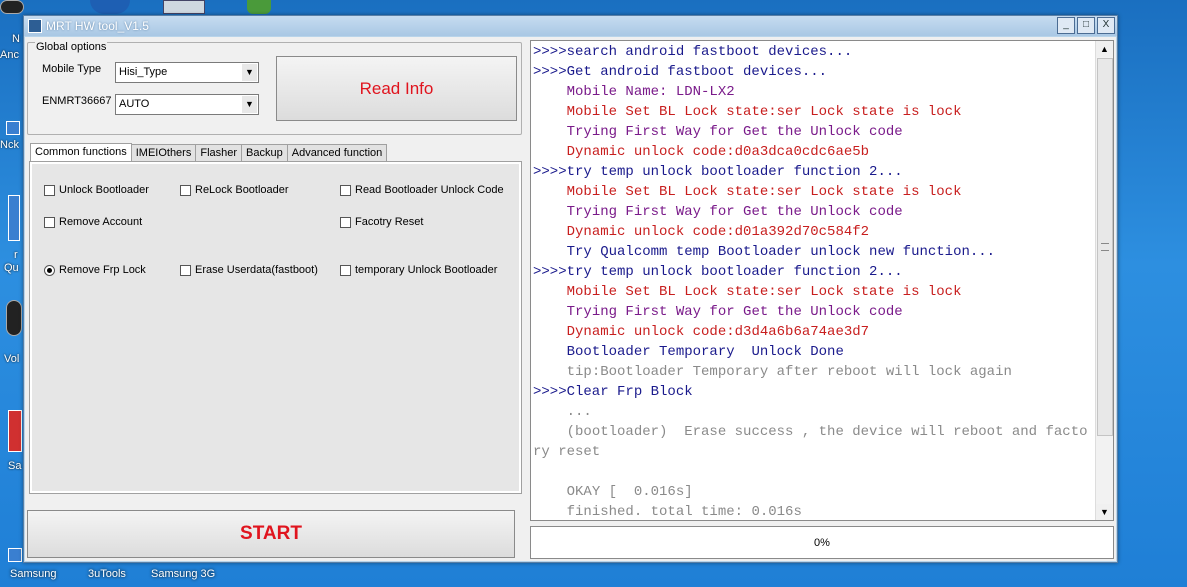 The image size is (1187, 587). What do you see at coordinates (701, 232) in the screenshot?
I see `log-line: Dynamic unlock code:d01a392d70c584f2` at bounding box center [701, 232].